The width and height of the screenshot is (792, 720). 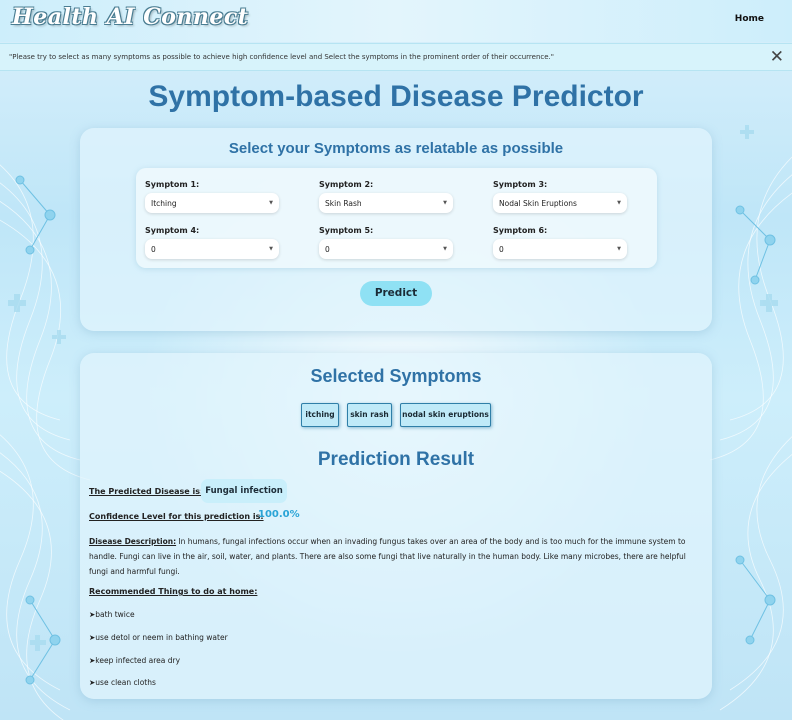 What do you see at coordinates (501, 249) in the screenshot?
I see `symptom-6-value: 0` at bounding box center [501, 249].